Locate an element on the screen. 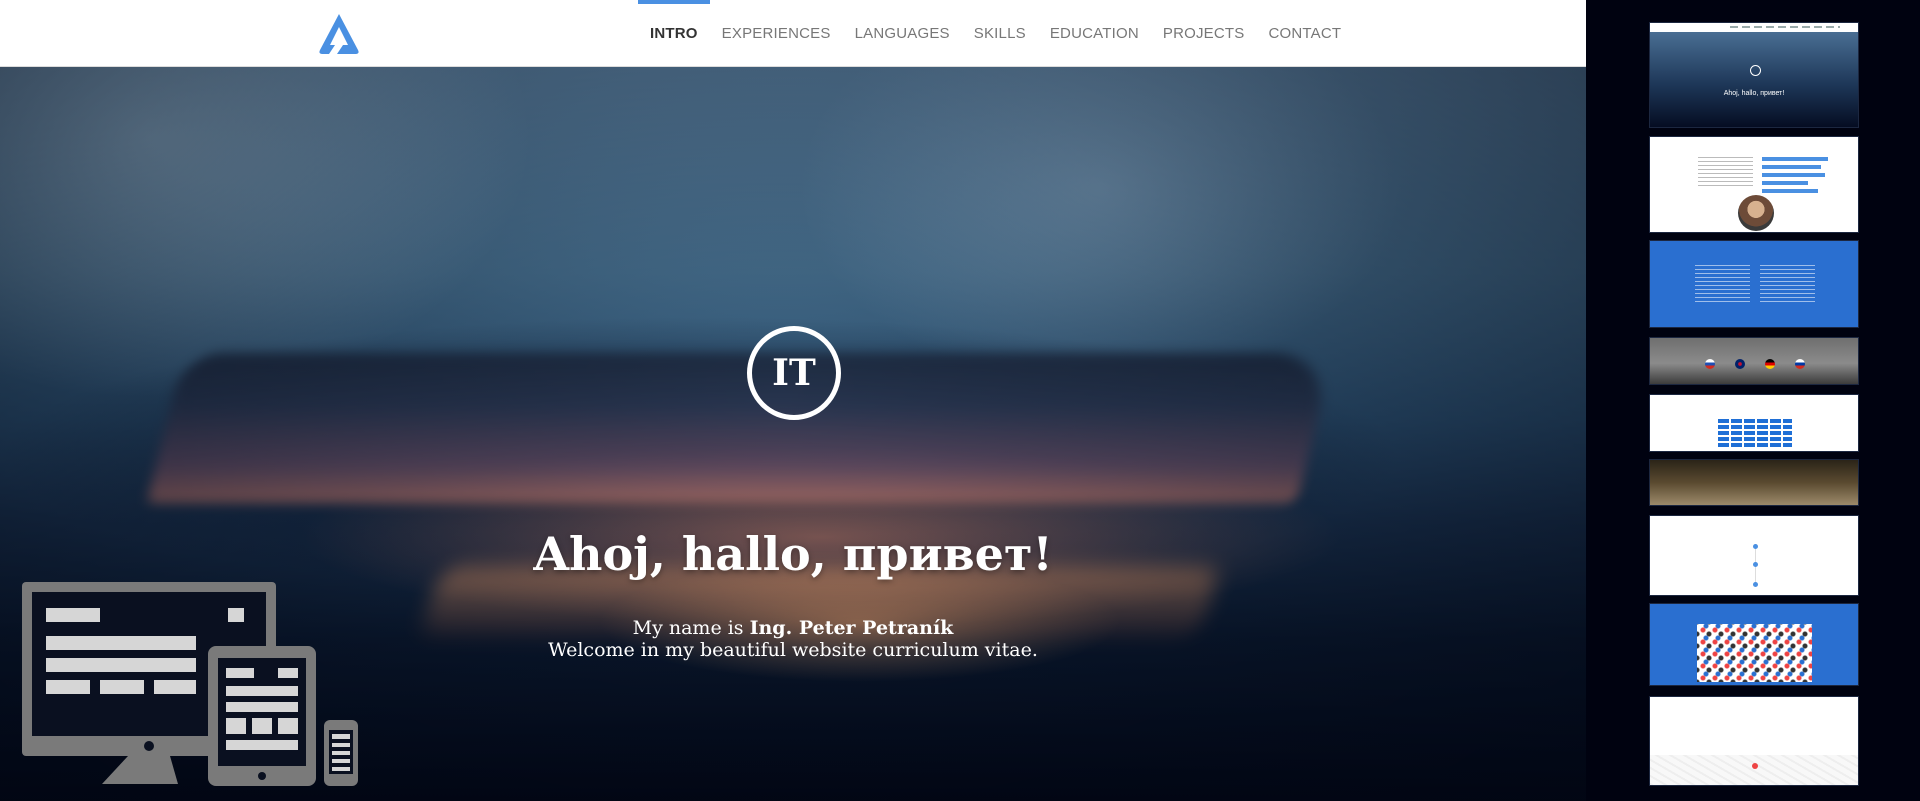 The height and width of the screenshot is (801, 1920). thumbnail-about-bars is located at coordinates (1795, 177).